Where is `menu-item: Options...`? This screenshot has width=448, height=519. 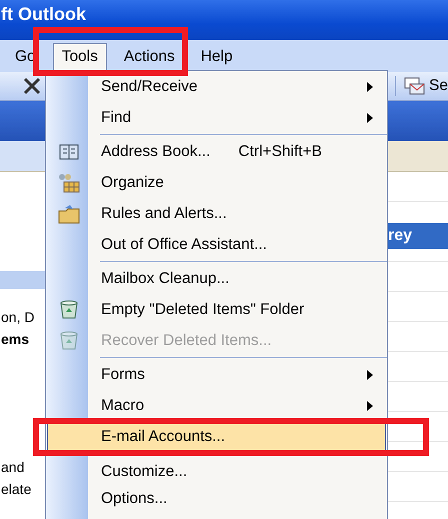 menu-item: Options... is located at coordinates (216, 498).